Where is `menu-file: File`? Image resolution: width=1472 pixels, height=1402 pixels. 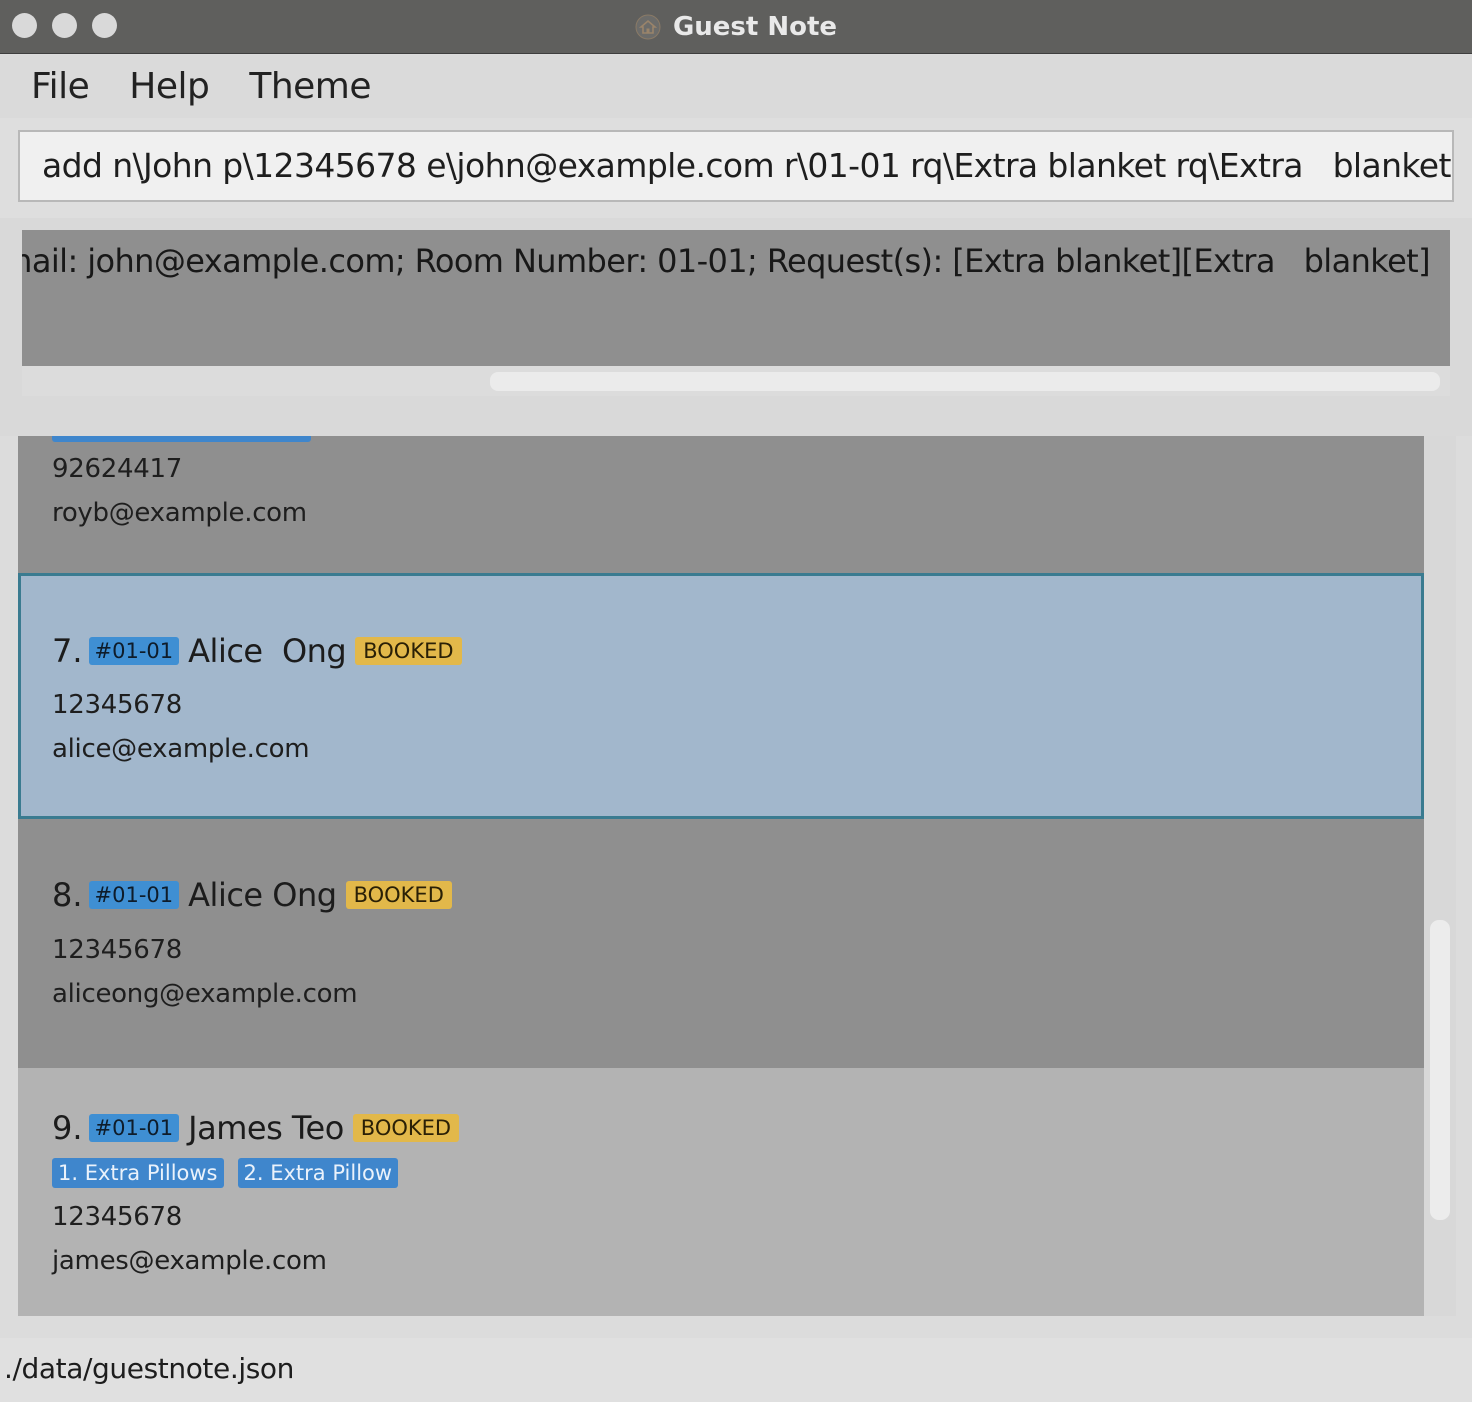
menu-file: File is located at coordinates (60, 86).